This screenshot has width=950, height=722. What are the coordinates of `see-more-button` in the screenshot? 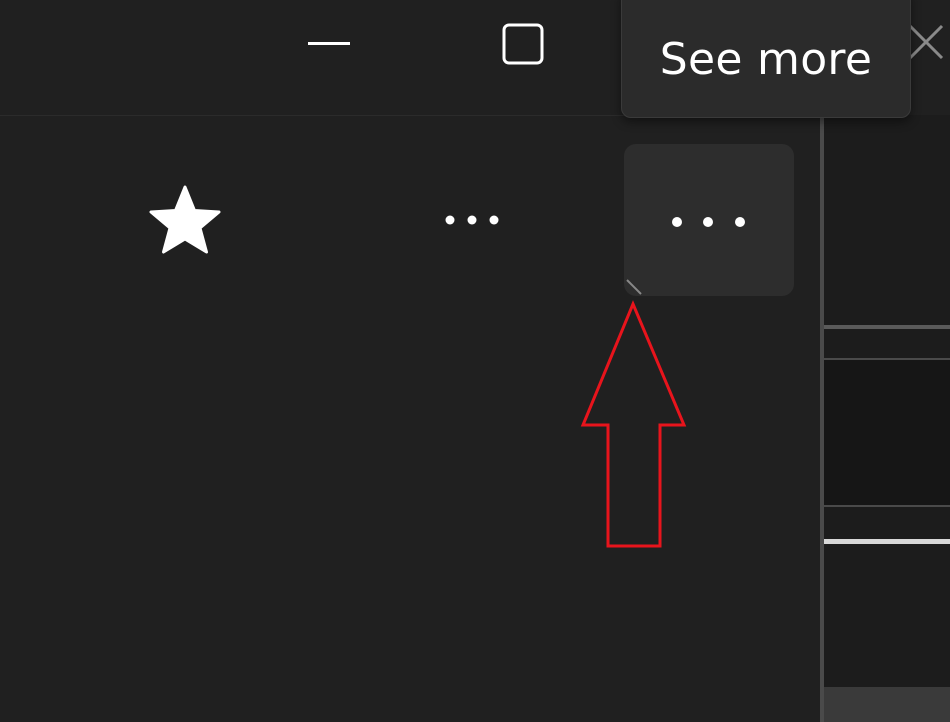 It's located at (709, 220).